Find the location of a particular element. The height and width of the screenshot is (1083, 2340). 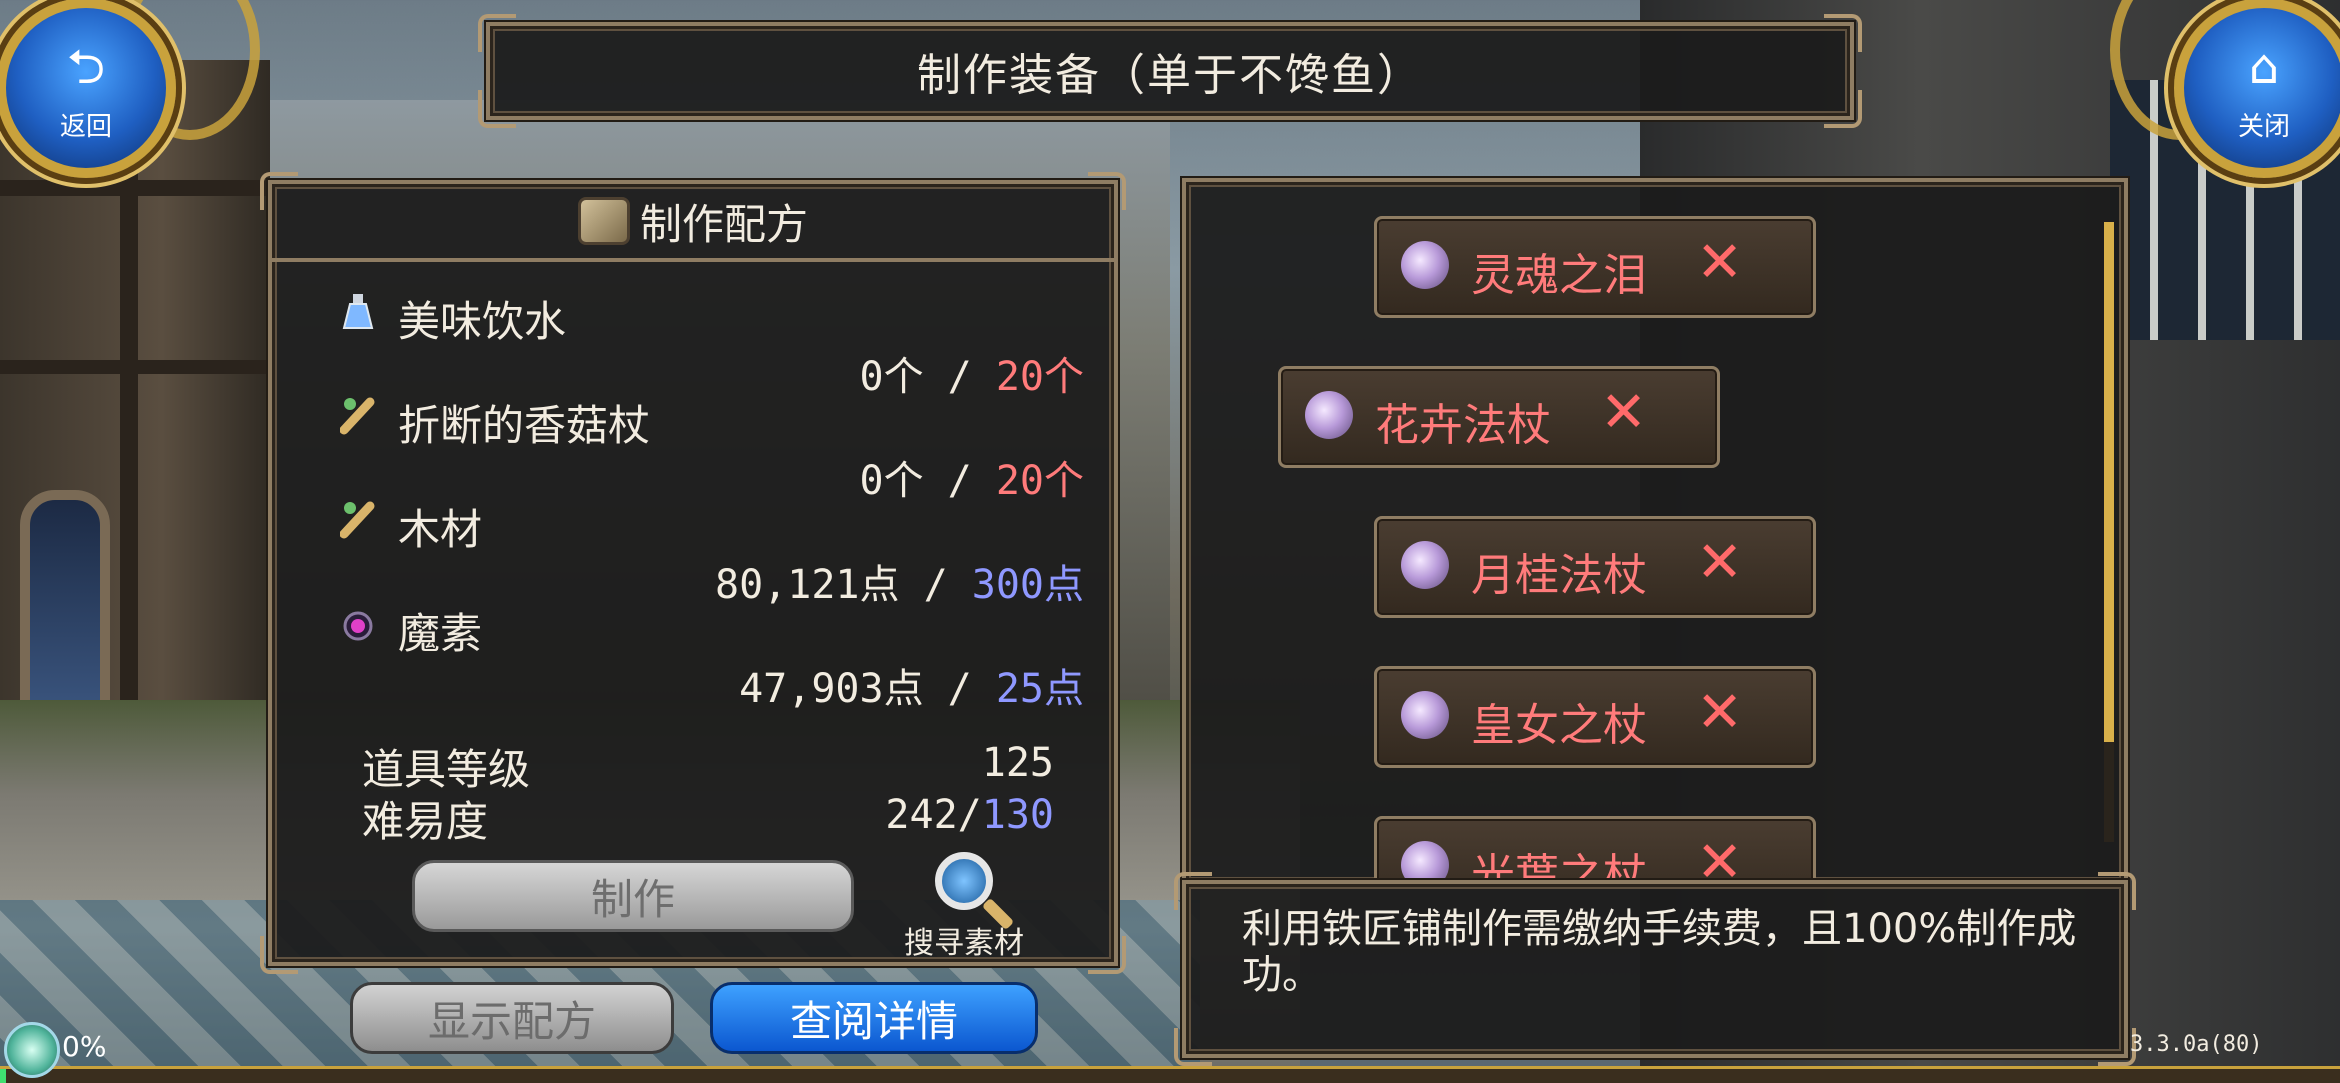

home-icon: ⌂ is located at coordinates (2264, 67).